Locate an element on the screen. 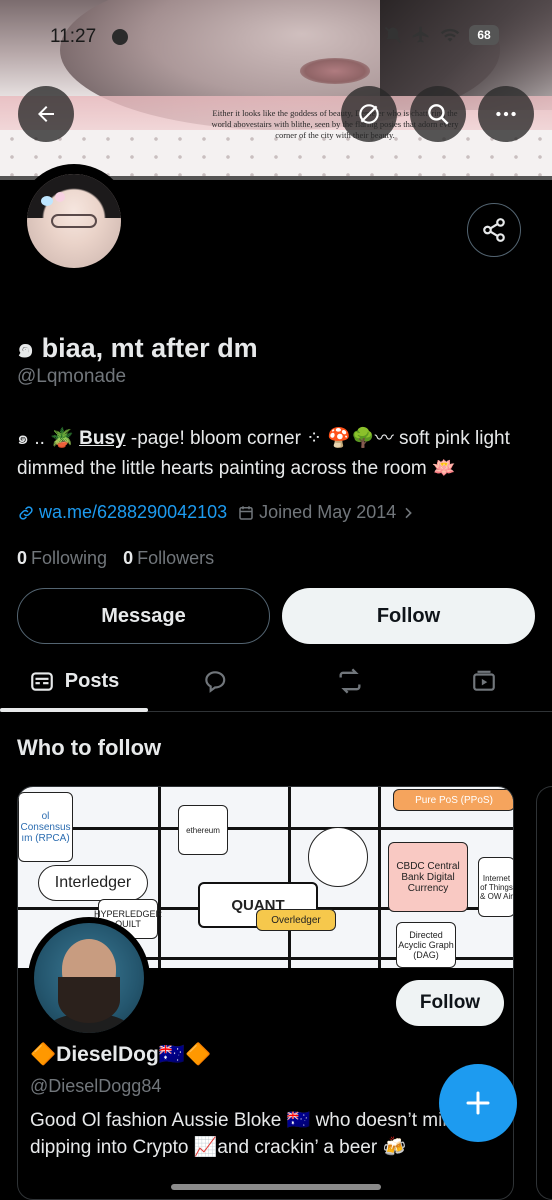 The image size is (552, 1200). cbdc-node: CBDC Central Bank Digital Currency is located at coordinates (428, 877).